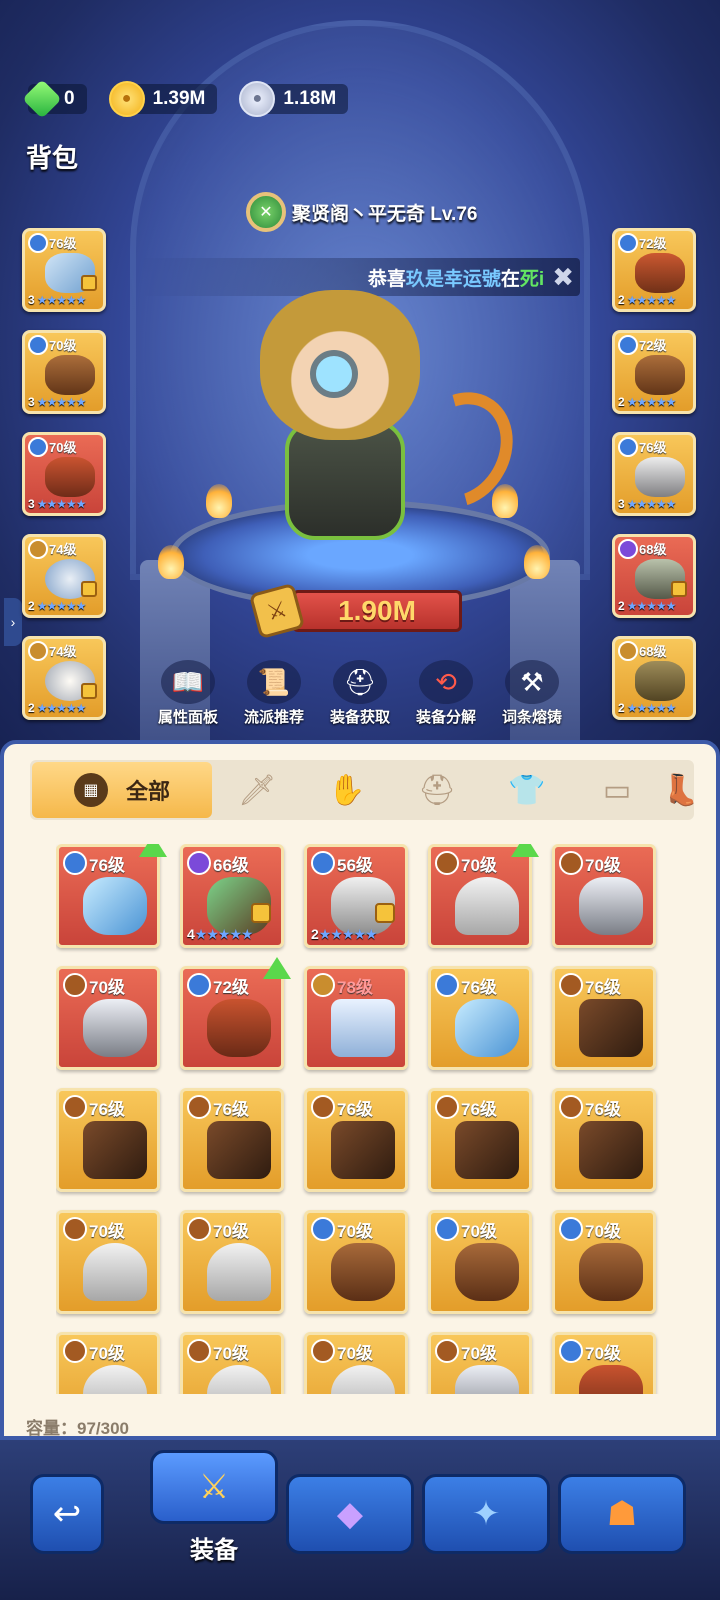  What do you see at coordinates (367, 430) in the screenshot?
I see `hero-character` at bounding box center [367, 430].